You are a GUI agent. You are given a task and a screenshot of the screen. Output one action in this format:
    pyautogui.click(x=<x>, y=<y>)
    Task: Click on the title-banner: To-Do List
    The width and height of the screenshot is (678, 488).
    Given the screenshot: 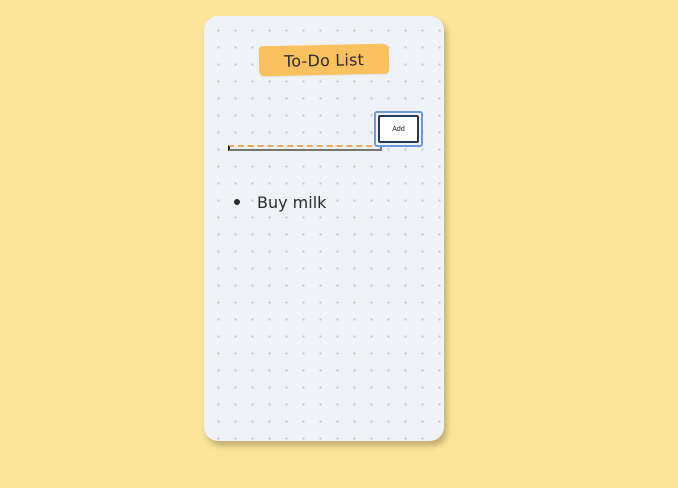 What is the action you would take?
    pyautogui.click(x=324, y=60)
    